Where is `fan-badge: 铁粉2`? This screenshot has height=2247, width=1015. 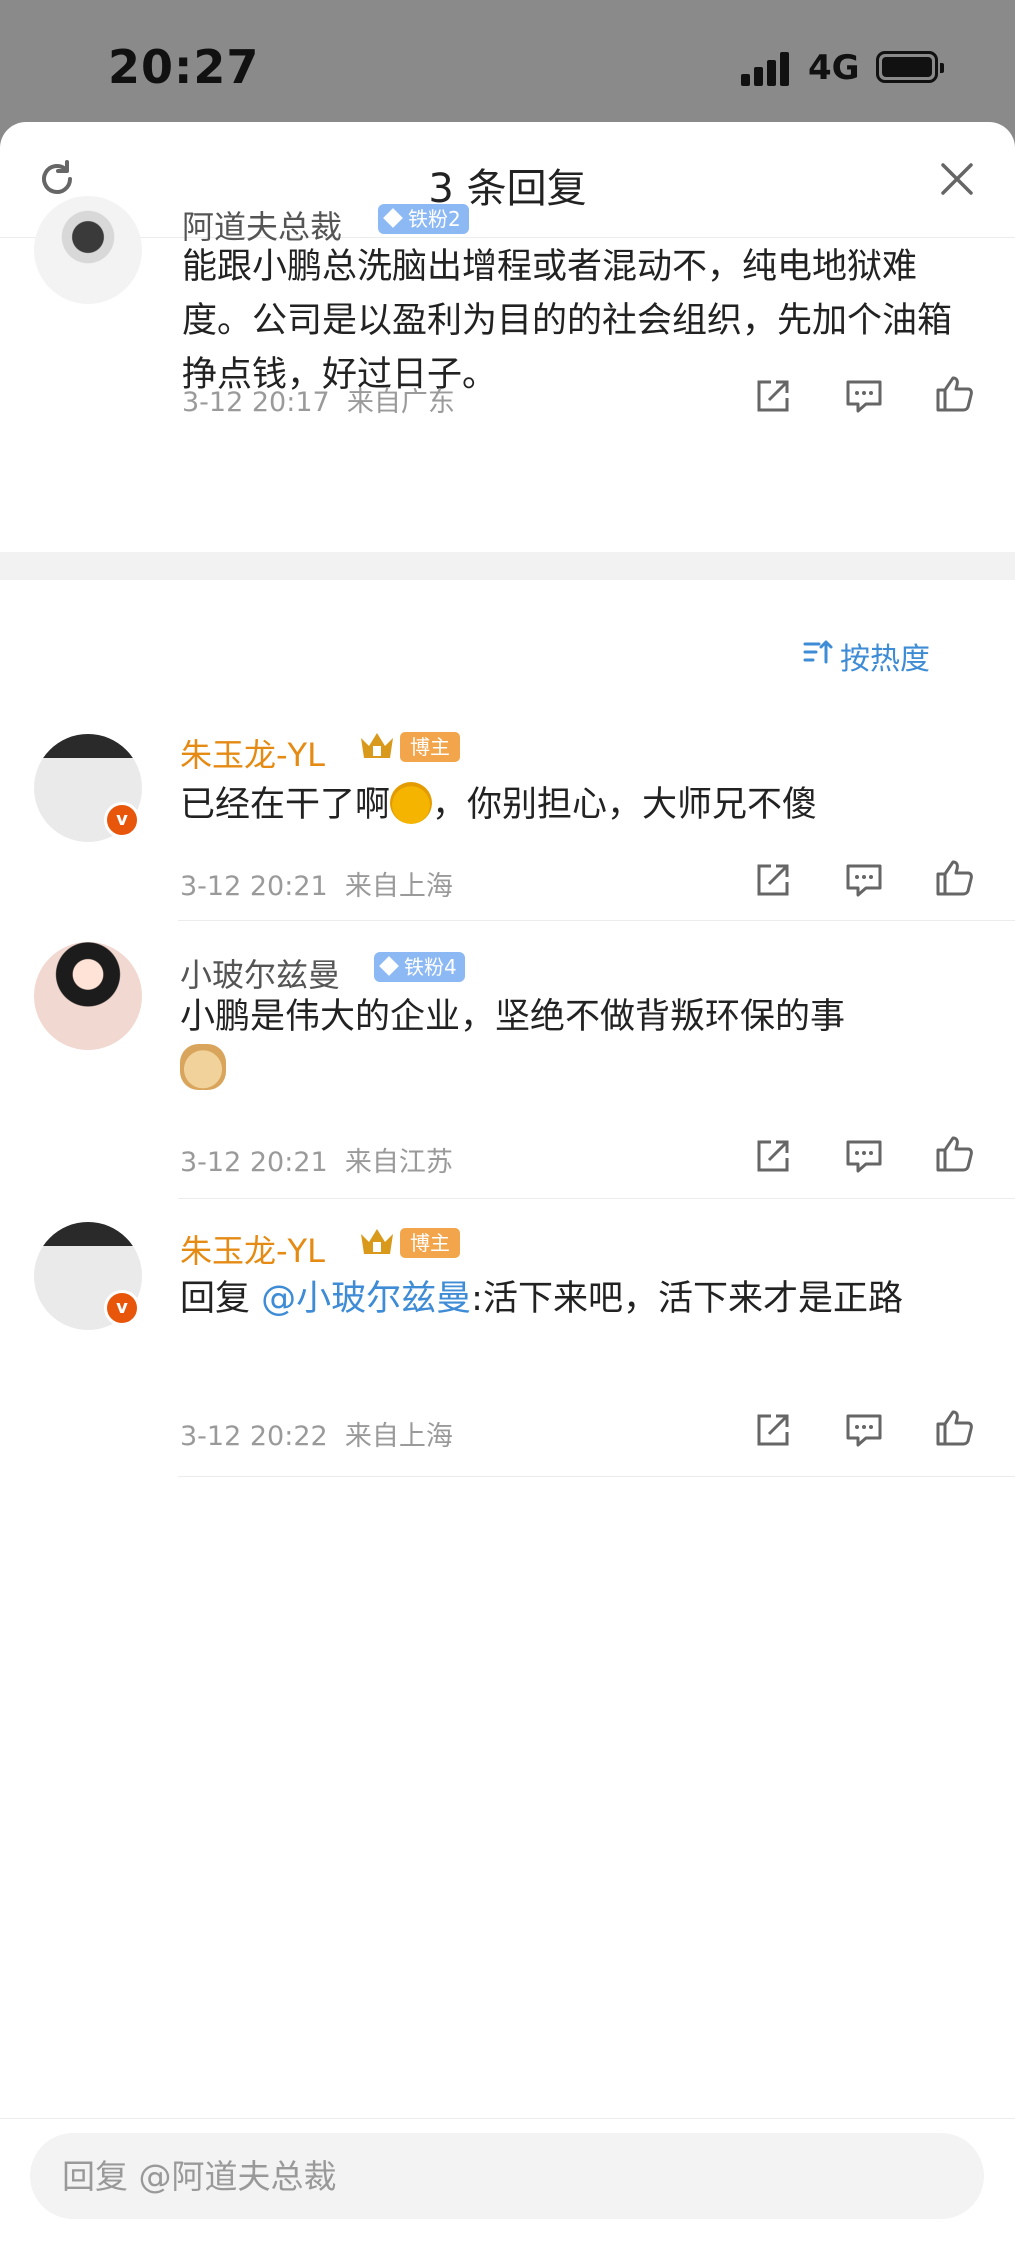 fan-badge: 铁粉2 is located at coordinates (423, 219).